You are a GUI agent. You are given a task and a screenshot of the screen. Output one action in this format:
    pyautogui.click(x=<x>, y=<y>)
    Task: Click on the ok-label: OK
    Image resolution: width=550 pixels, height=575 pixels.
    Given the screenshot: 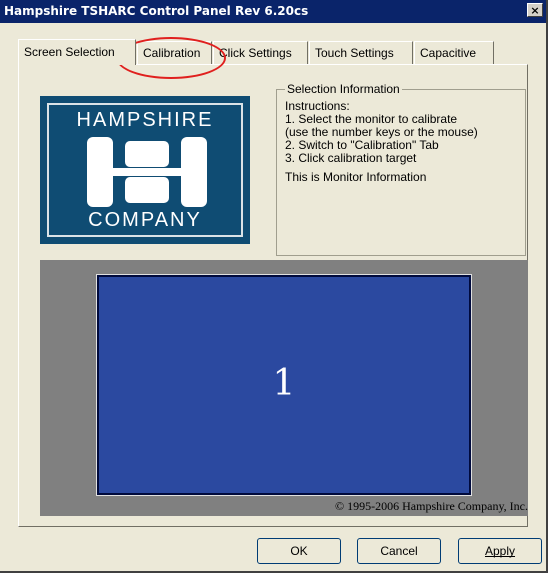 What is the action you would take?
    pyautogui.click(x=299, y=551)
    